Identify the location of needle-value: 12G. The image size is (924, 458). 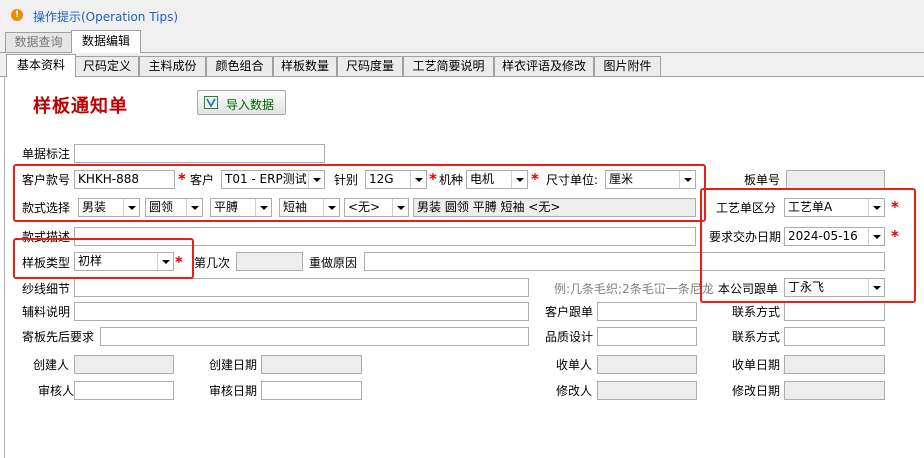
(381, 179).